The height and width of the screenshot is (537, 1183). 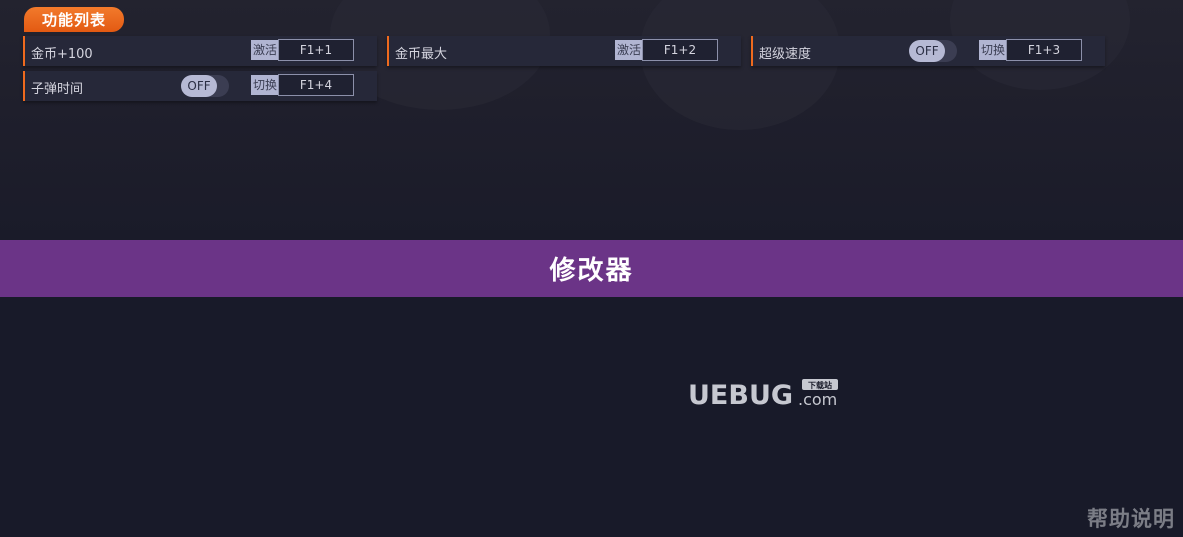 I want to click on cheat-row-super-speed: 超级速度 OFF 切换 F1+3, so click(x=928, y=51).